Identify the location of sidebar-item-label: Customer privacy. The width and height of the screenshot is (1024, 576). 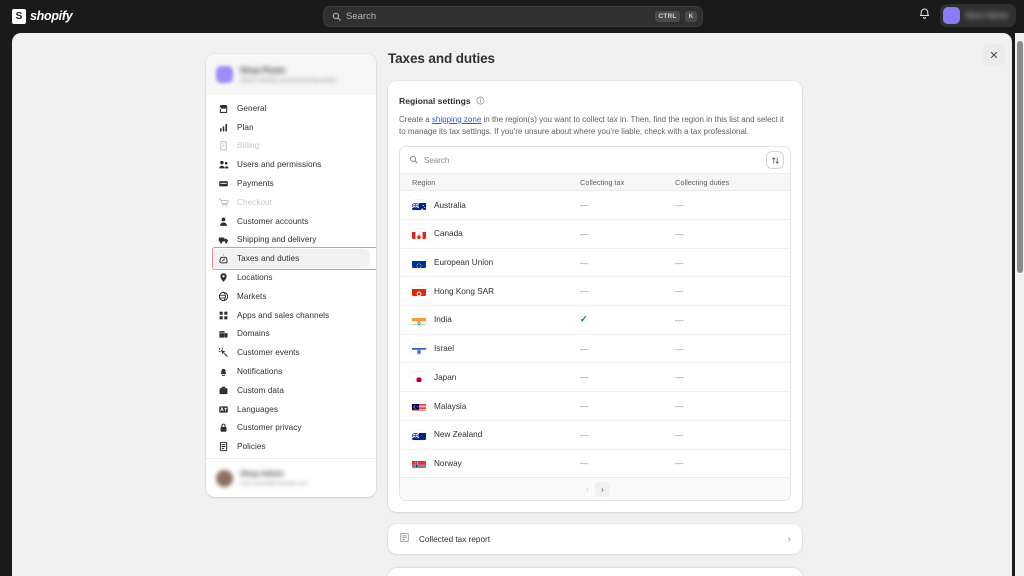
(269, 428).